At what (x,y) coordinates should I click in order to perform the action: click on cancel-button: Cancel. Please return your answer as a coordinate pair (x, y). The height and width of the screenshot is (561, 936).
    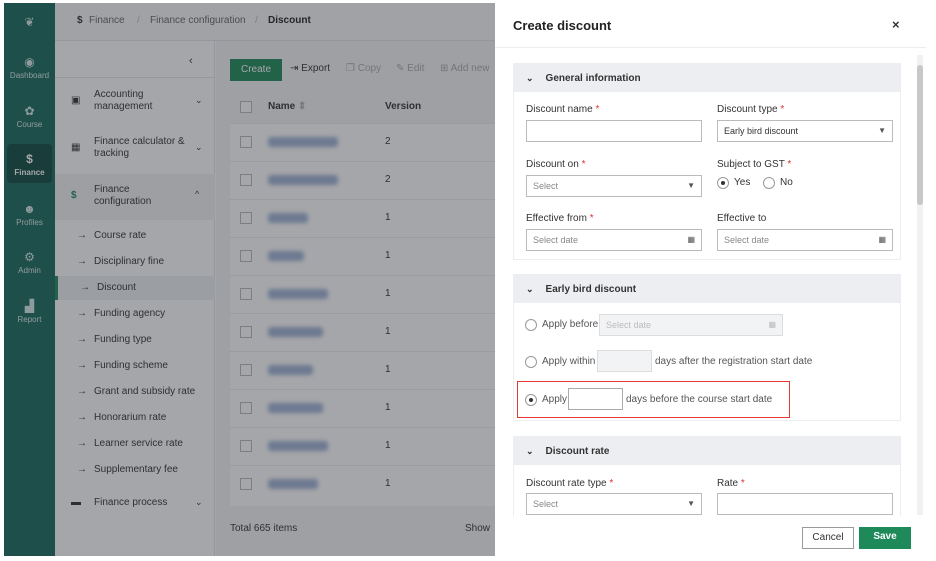
    Looking at the image, I should click on (828, 538).